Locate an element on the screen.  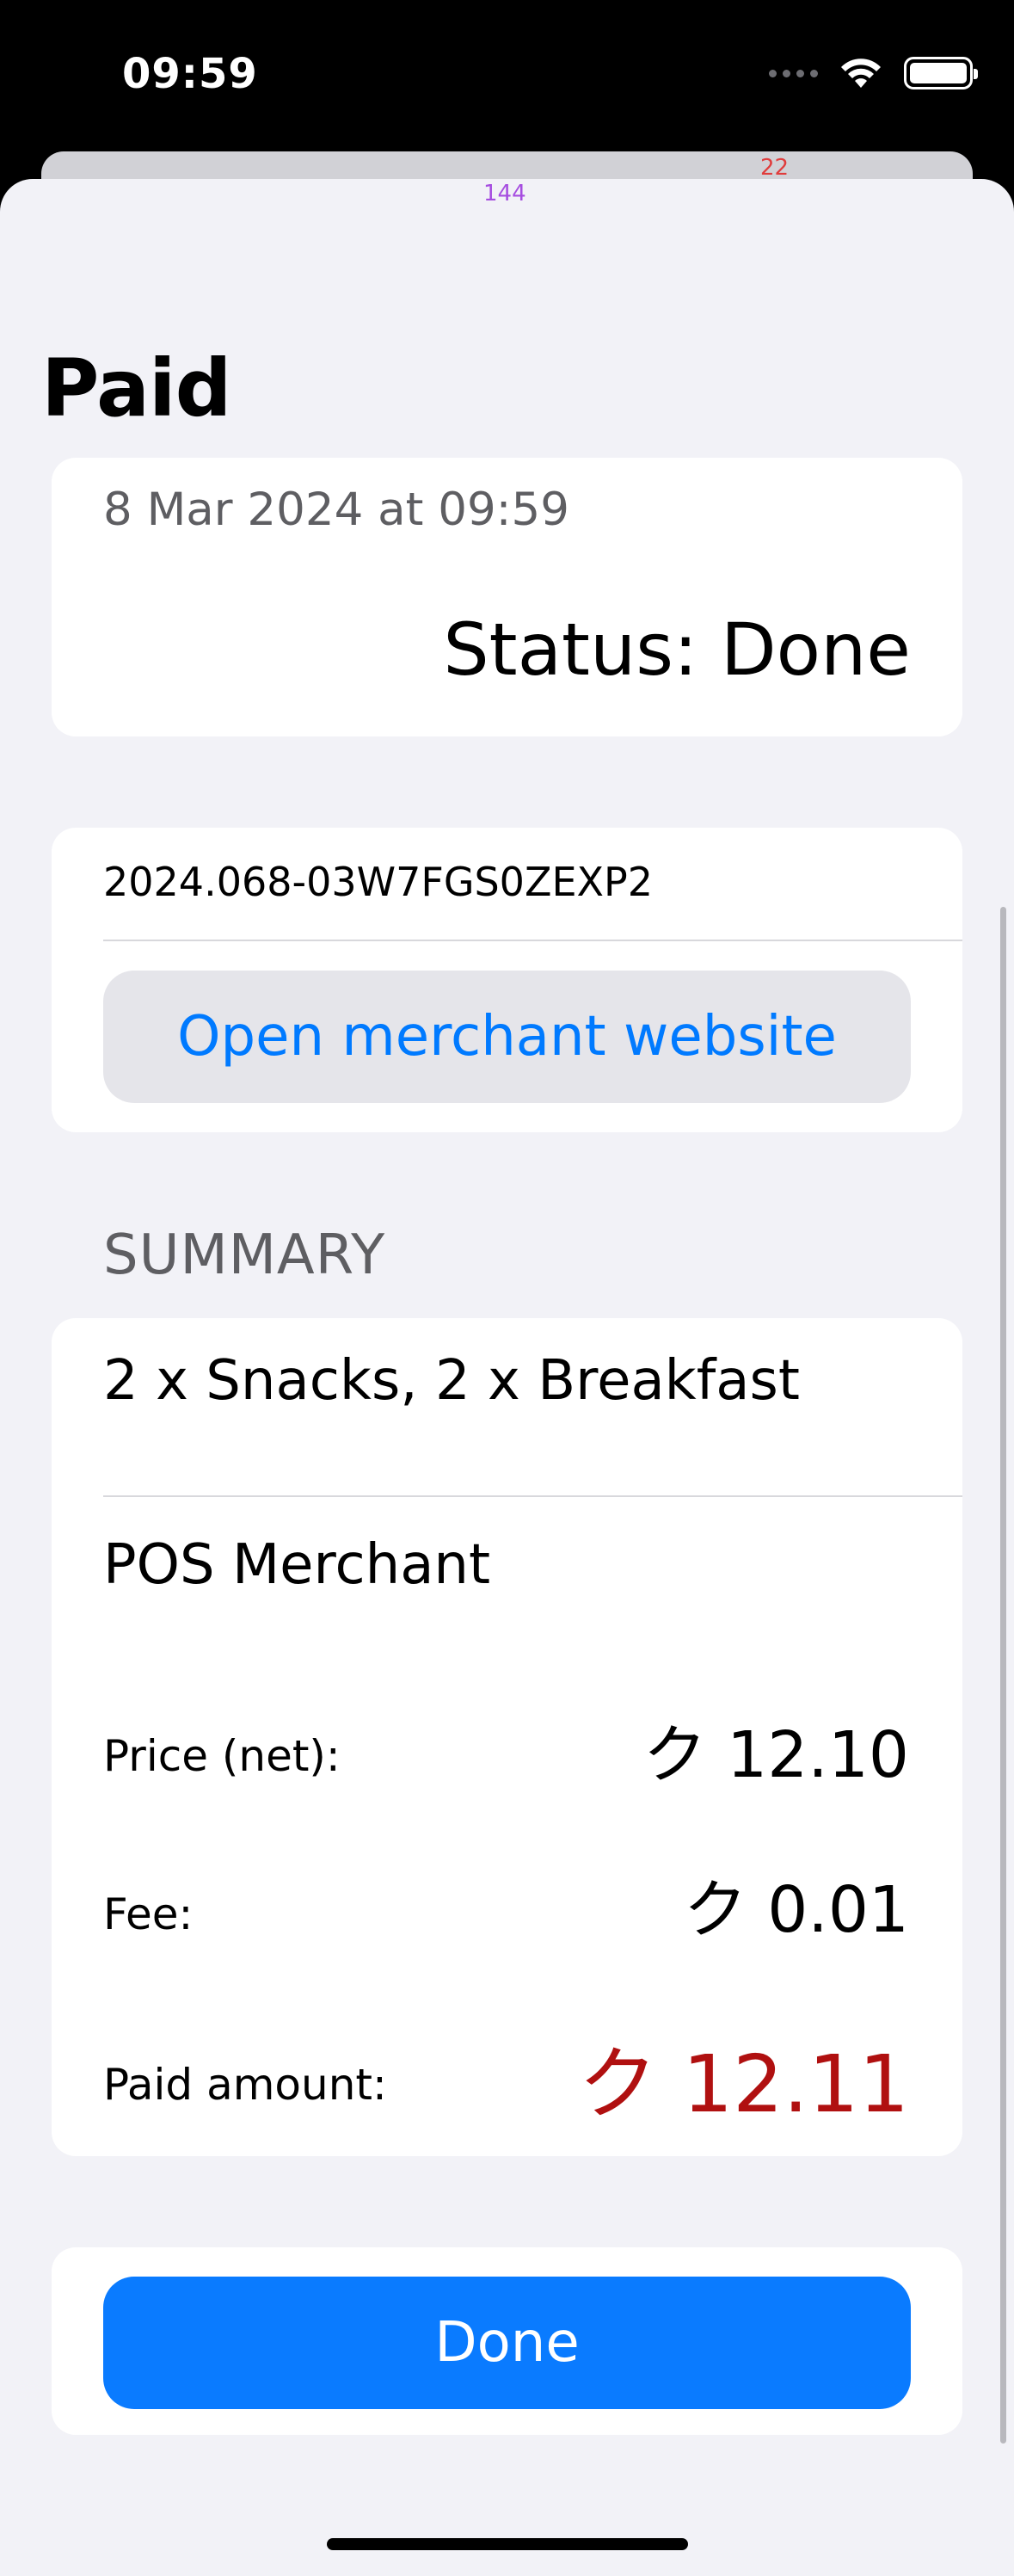
status-icons is located at coordinates (873, 73).